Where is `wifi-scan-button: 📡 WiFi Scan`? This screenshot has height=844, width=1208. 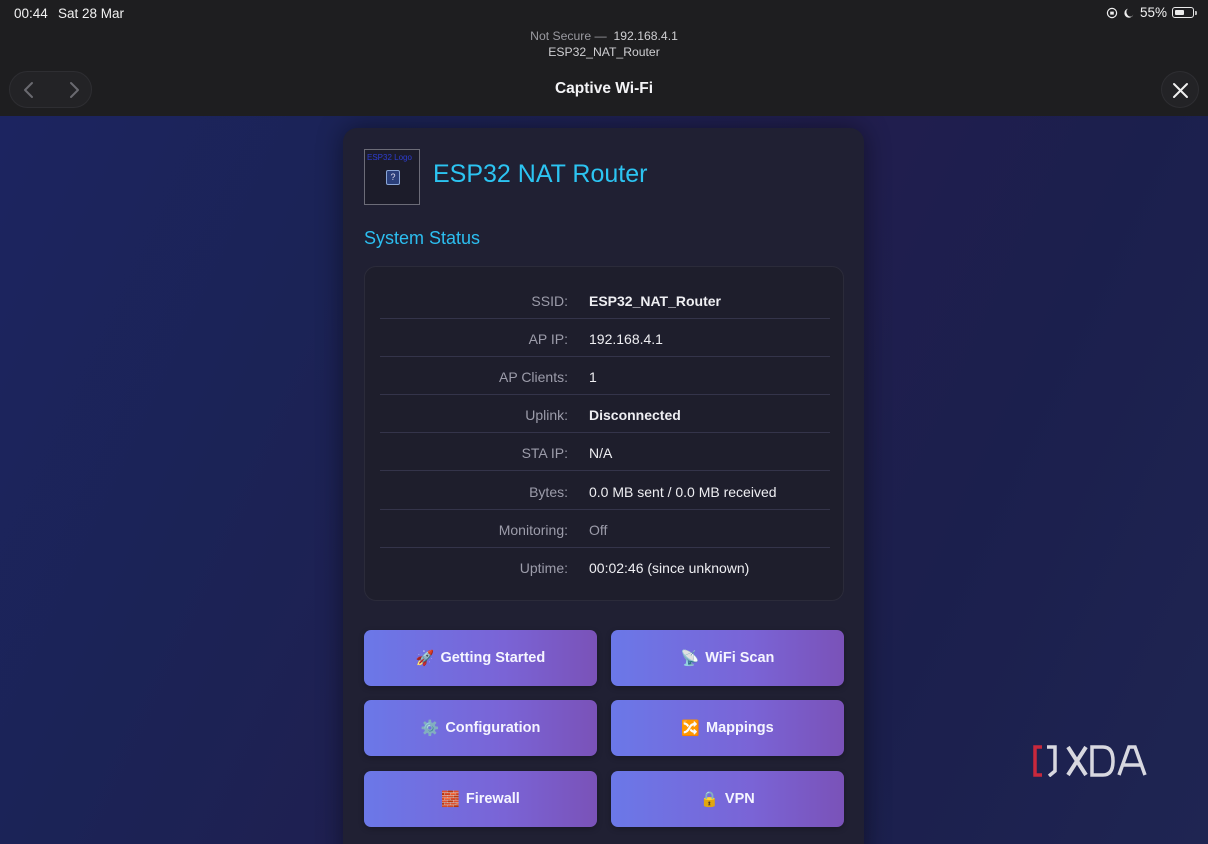 wifi-scan-button: 📡 WiFi Scan is located at coordinates (727, 658).